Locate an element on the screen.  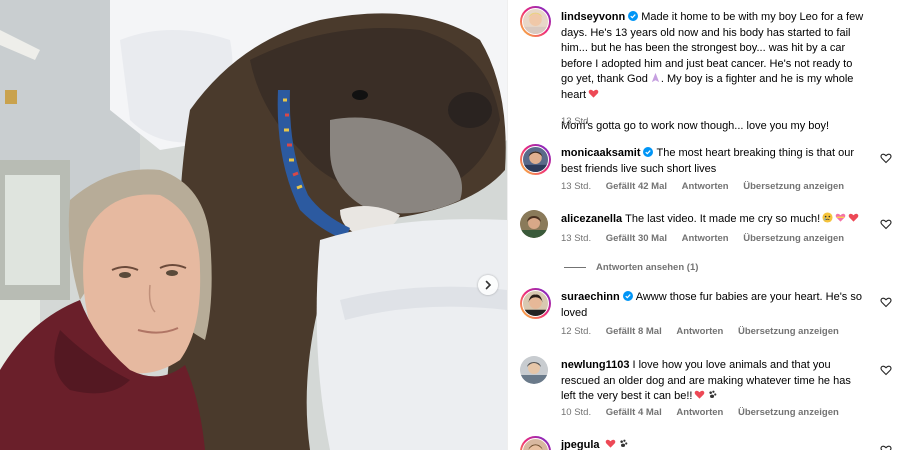
comment-time: 12 Std. is located at coordinates (576, 331).